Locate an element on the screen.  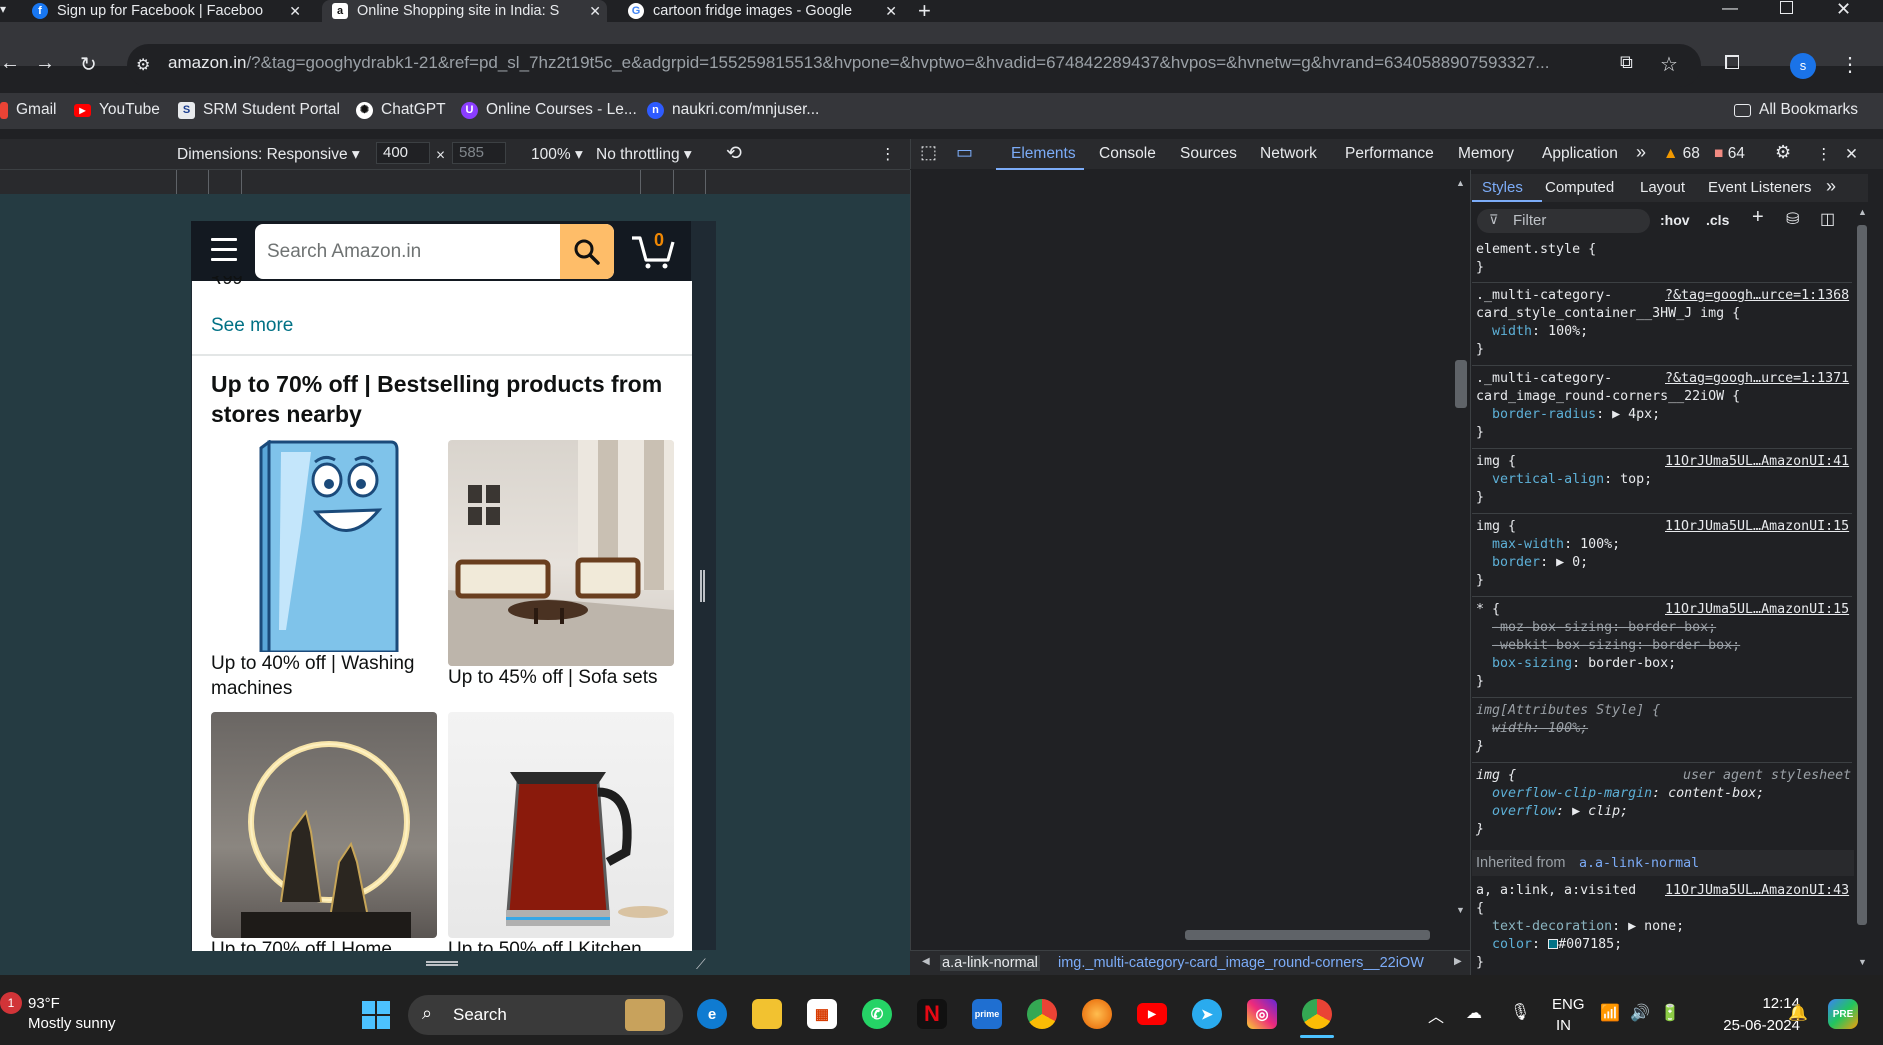
rule-value: 100%; is located at coordinates (1600, 544).